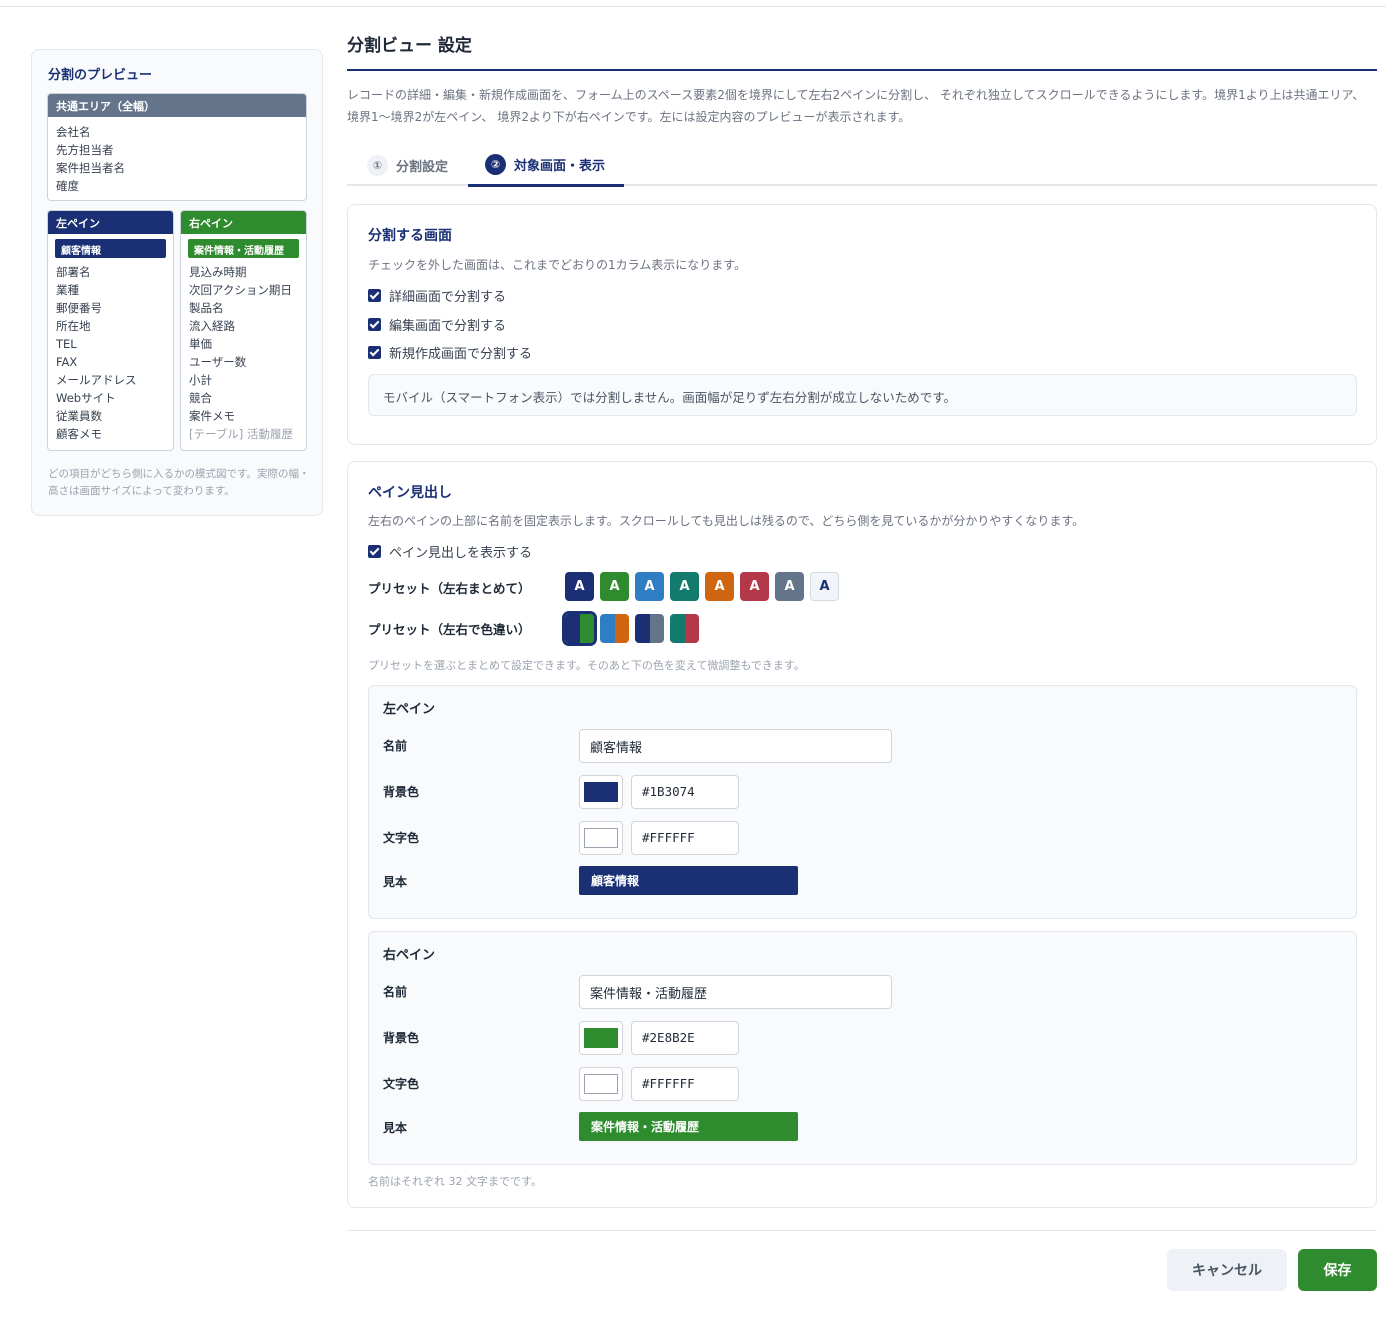  I want to click on save-button: 保存, so click(1337, 1270).